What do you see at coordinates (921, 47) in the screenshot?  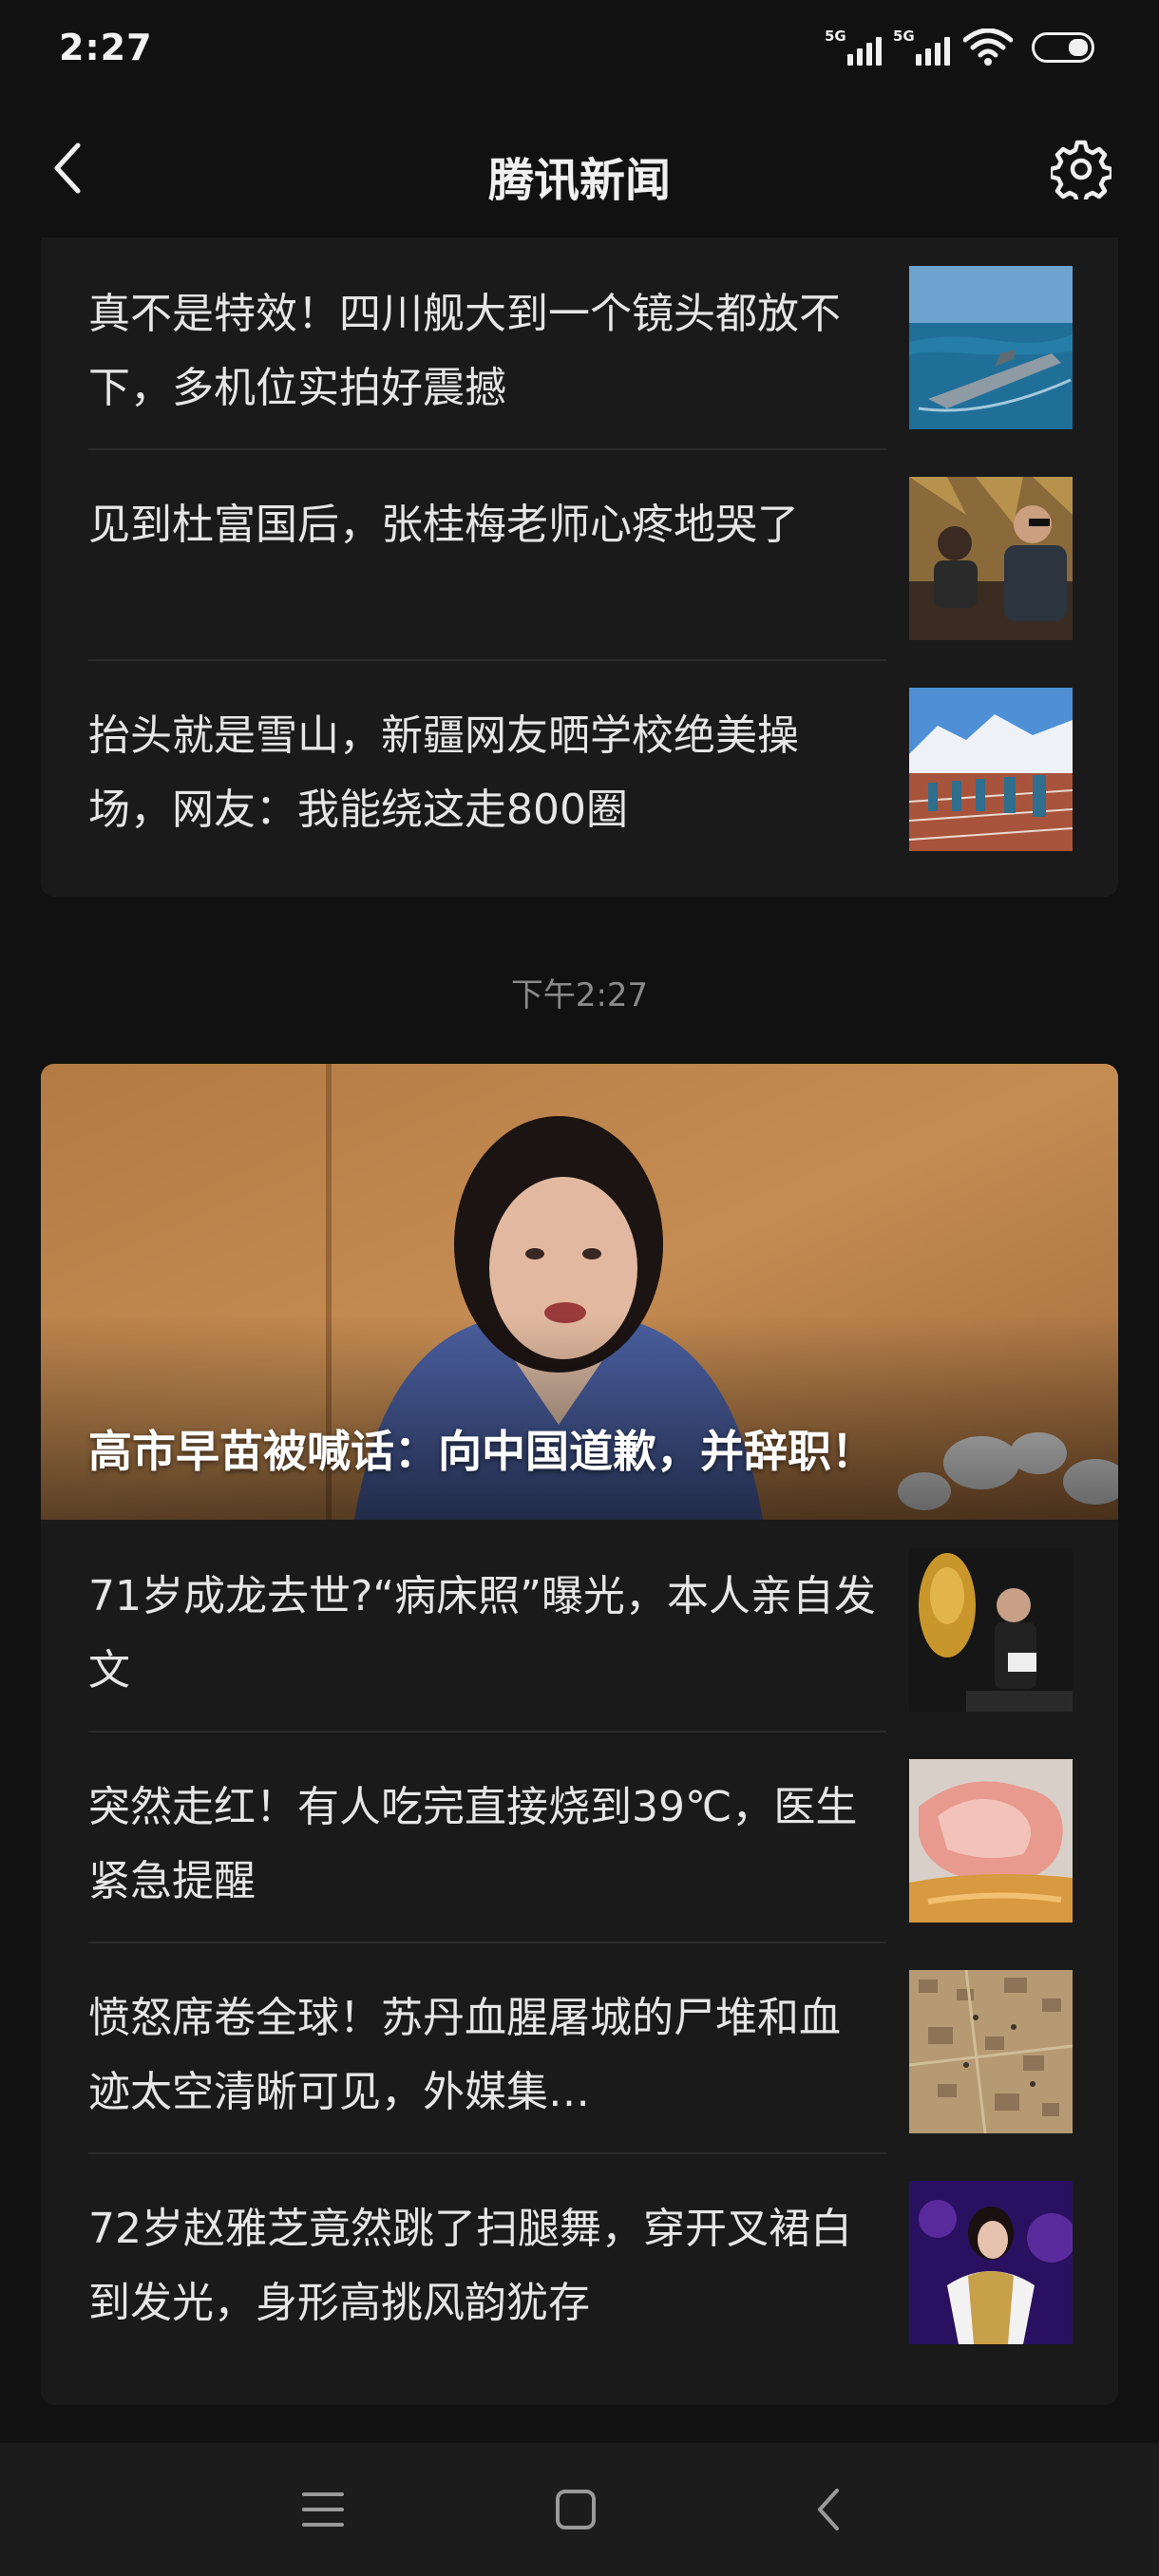 I see `signal-icon-sim2: 5G` at bounding box center [921, 47].